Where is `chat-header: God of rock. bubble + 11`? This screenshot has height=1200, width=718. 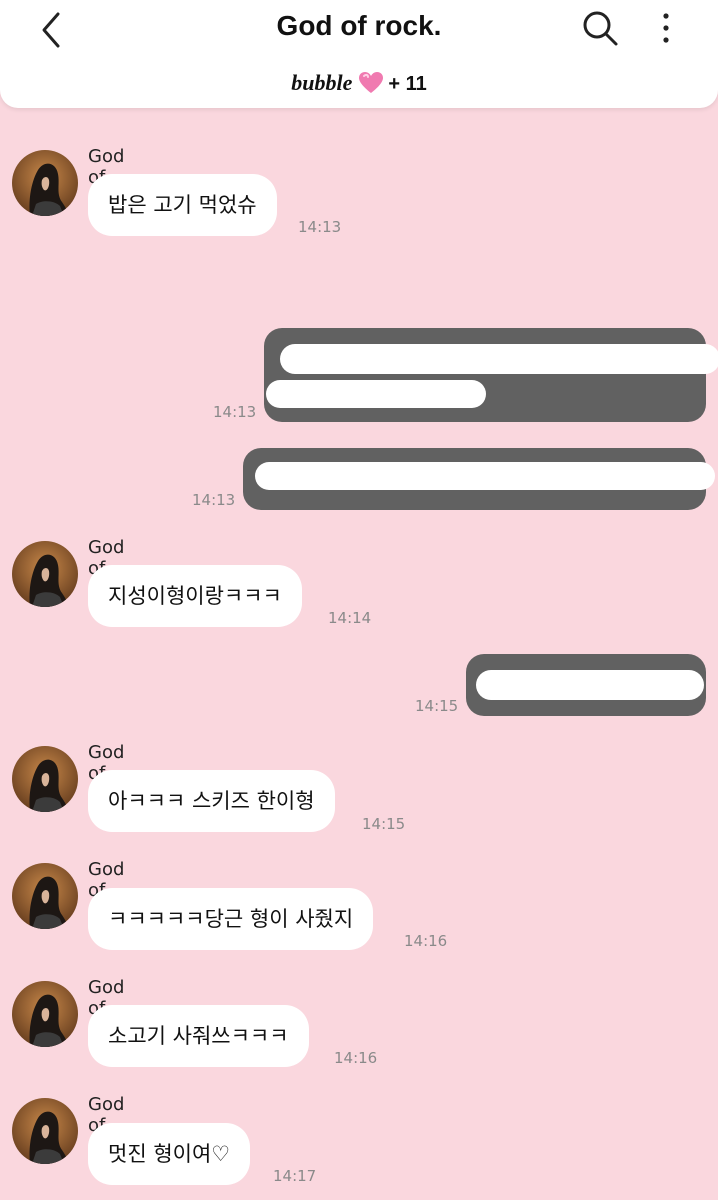
chat-header: God of rock. bubble + 11 is located at coordinates (359, 54).